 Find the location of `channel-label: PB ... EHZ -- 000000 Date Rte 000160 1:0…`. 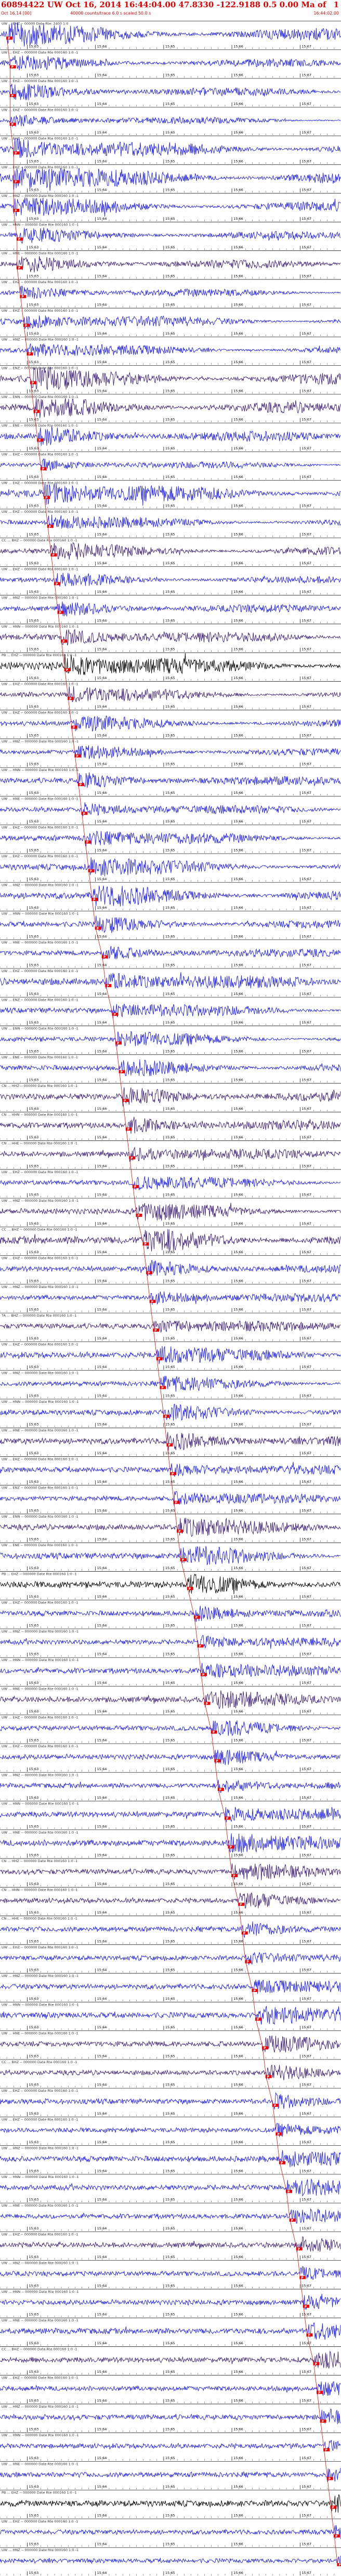

channel-label: PB ... EHZ -- 000000 Date Rte 000160 1:0… is located at coordinates (39, 655).